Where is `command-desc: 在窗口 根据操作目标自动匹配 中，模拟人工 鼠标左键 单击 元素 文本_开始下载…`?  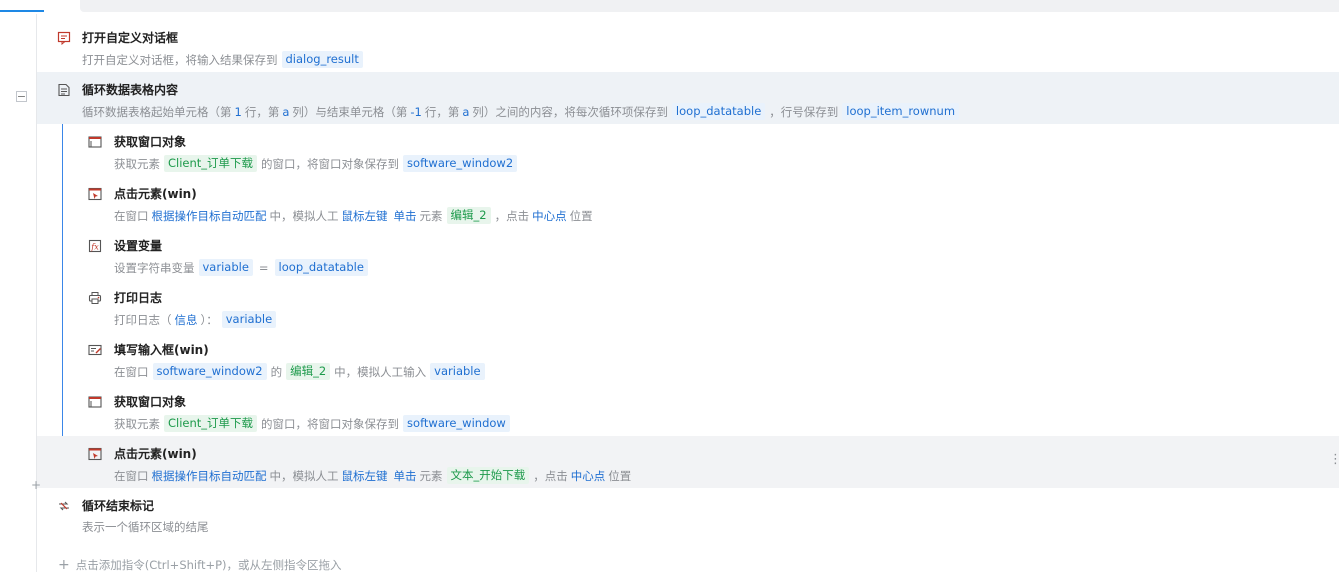 command-desc: 在窗口 根据操作目标自动匹配 中，模拟人工 鼠标左键 单击 元素 文本_开始下载… is located at coordinates (373, 475).